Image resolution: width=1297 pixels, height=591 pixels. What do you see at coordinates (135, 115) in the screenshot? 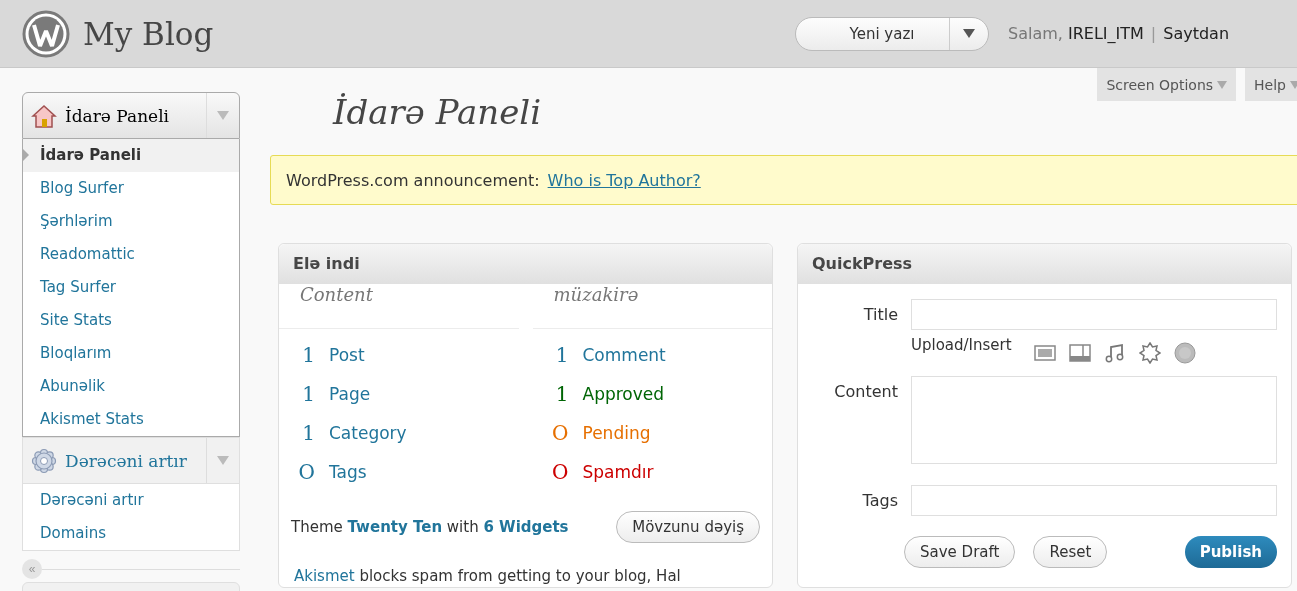
I see `menu-title: İdarə Paneli` at bounding box center [135, 115].